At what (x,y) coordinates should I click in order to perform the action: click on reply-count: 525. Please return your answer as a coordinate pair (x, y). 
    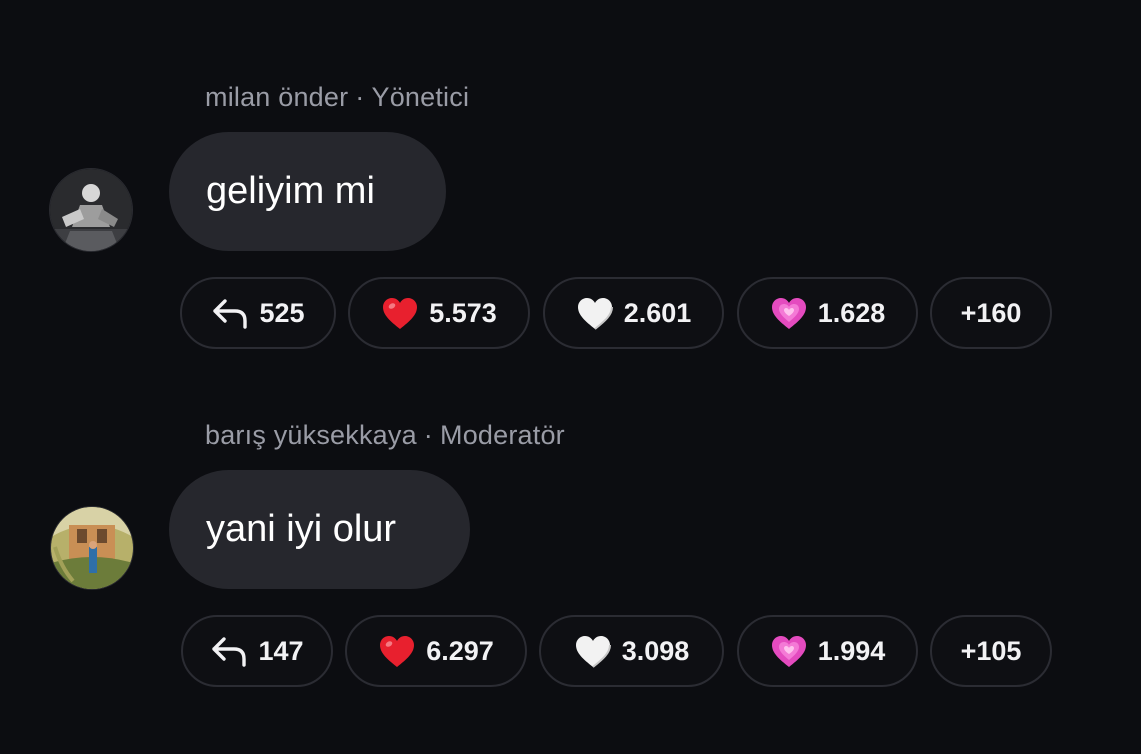
    Looking at the image, I should click on (282, 312).